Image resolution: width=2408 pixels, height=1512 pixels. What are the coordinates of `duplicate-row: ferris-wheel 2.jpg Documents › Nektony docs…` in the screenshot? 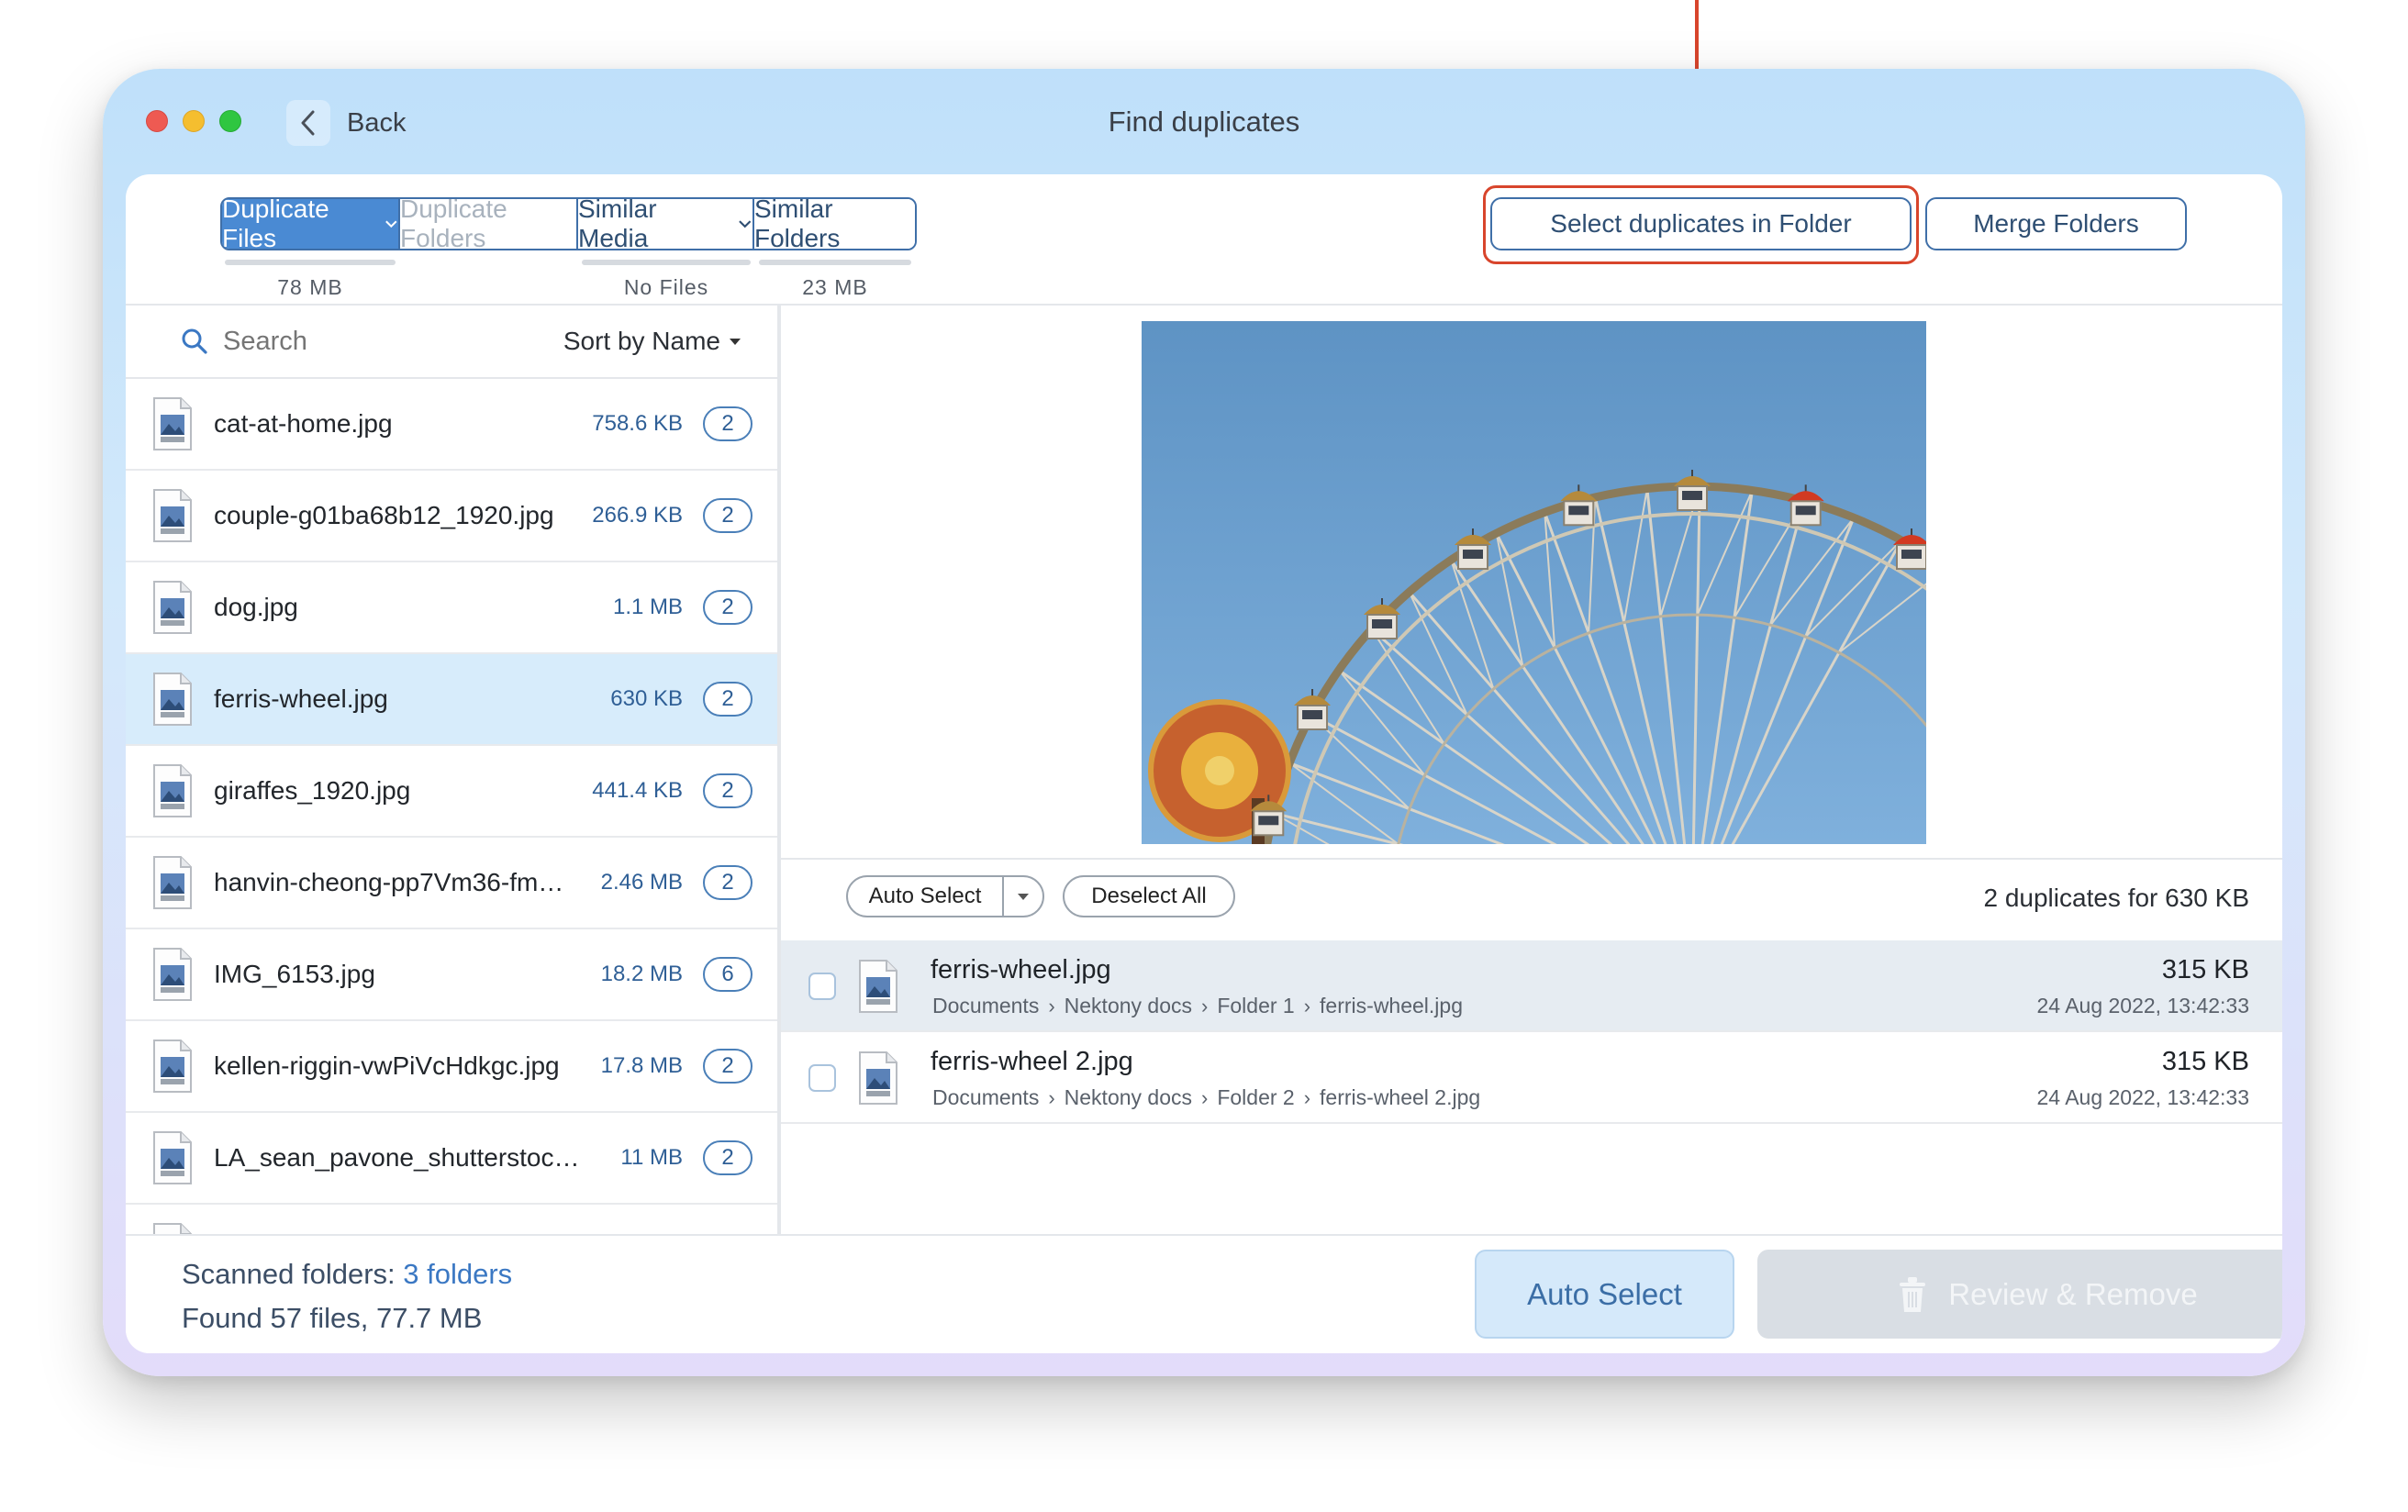 It's located at (1531, 1078).